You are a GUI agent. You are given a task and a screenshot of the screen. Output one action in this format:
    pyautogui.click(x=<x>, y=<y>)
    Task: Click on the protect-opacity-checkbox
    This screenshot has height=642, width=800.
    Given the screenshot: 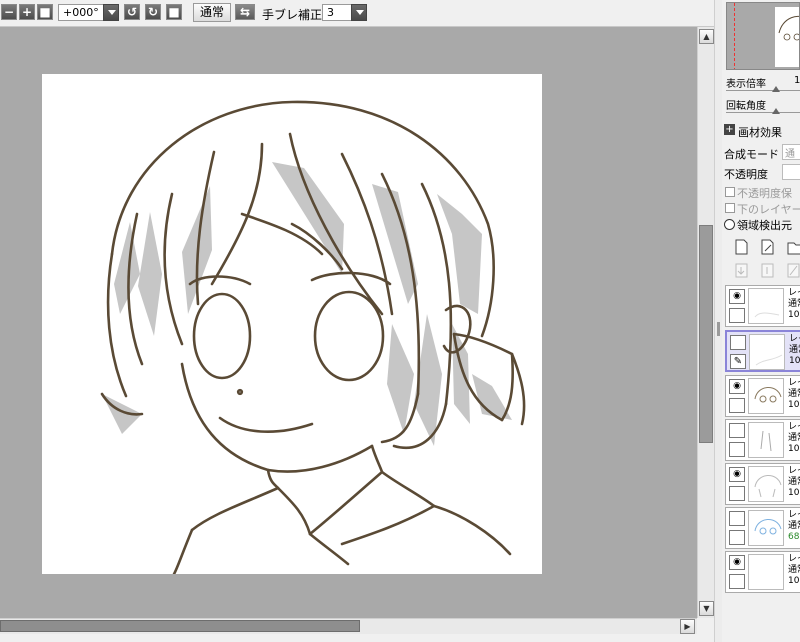 What is the action you would take?
    pyautogui.click(x=730, y=192)
    